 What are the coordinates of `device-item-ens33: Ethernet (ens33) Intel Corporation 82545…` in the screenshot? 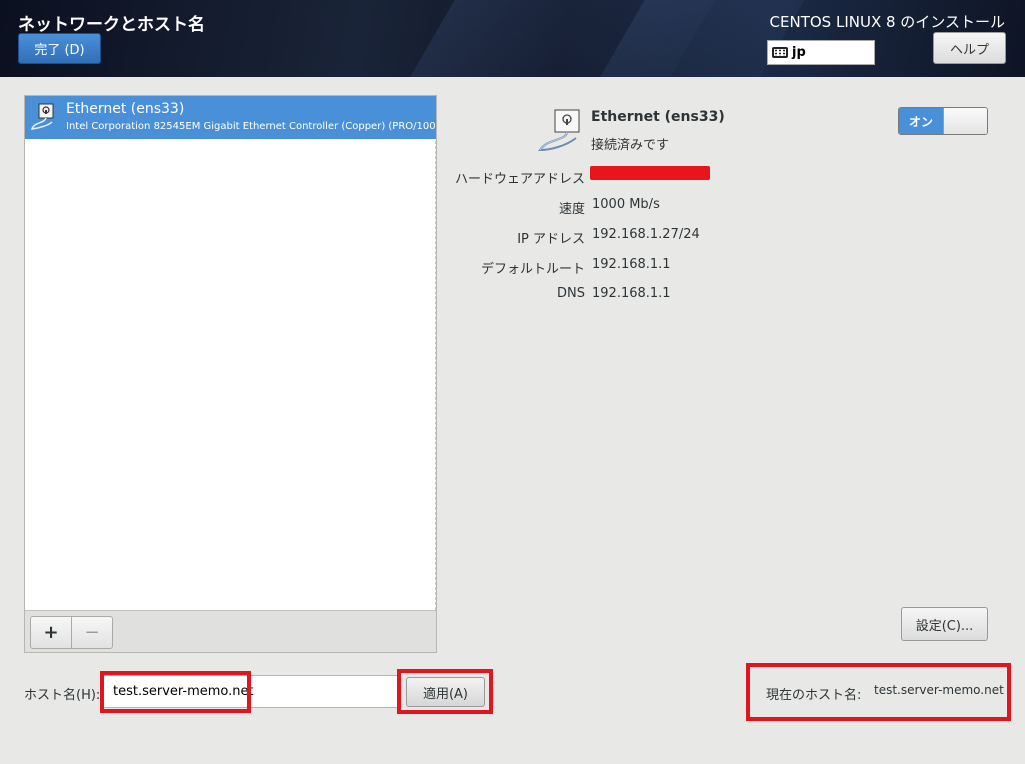 It's located at (230, 117).